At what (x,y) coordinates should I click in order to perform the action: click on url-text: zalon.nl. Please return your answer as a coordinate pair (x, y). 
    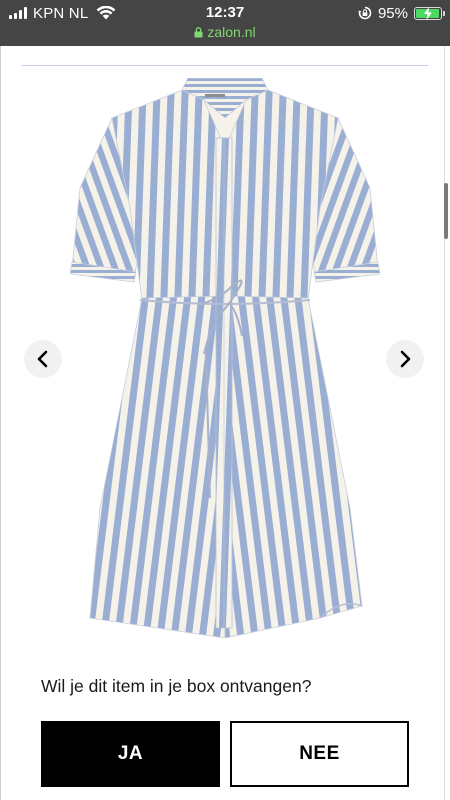
    Looking at the image, I should click on (231, 32).